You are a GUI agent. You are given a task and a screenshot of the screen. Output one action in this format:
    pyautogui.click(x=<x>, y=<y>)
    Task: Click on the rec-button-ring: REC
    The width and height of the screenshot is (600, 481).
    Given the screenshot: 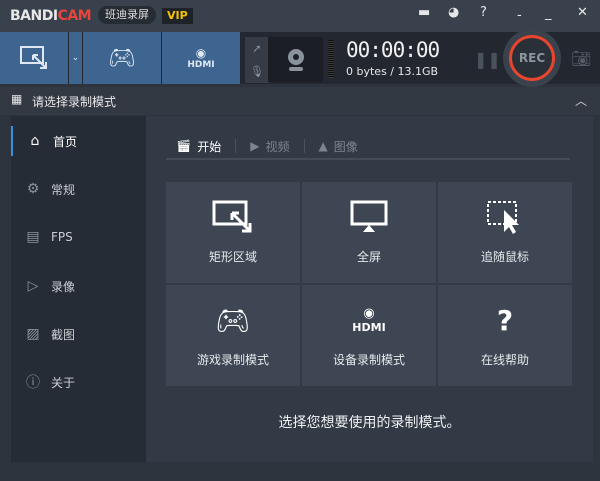 What is the action you would take?
    pyautogui.click(x=532, y=58)
    